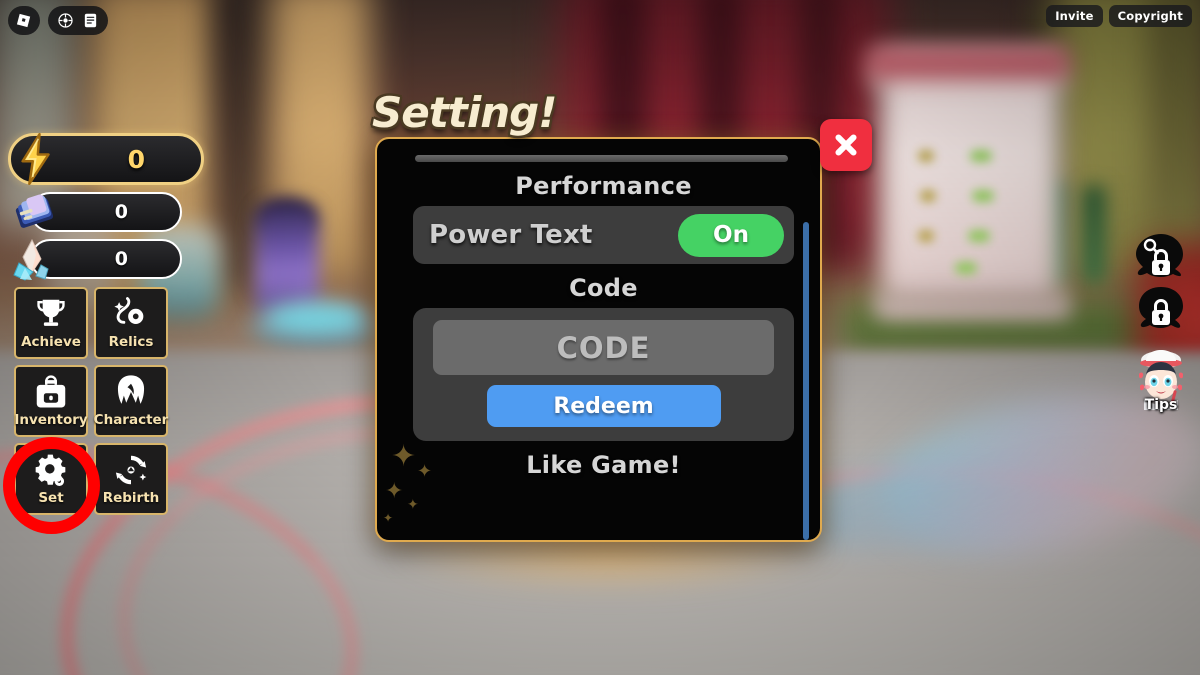  Describe the element at coordinates (131, 342) in the screenshot. I see `menu-label-relics: Relics` at that location.